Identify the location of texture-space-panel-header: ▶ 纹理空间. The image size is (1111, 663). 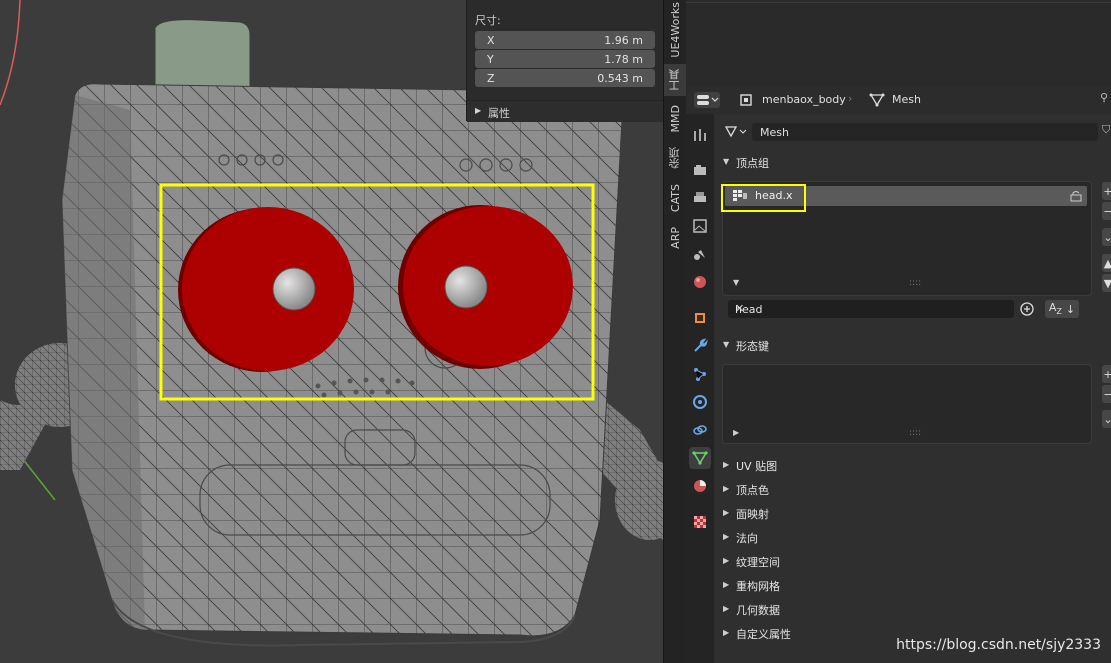
(912, 561).